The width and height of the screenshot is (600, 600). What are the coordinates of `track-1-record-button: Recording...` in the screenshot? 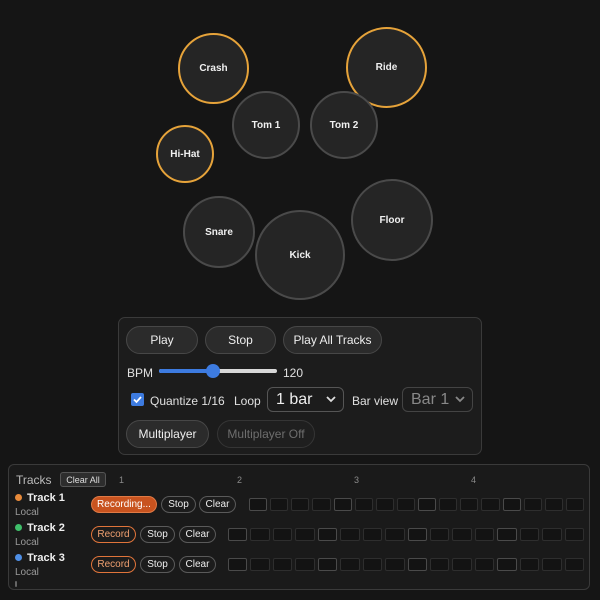 It's located at (124, 504).